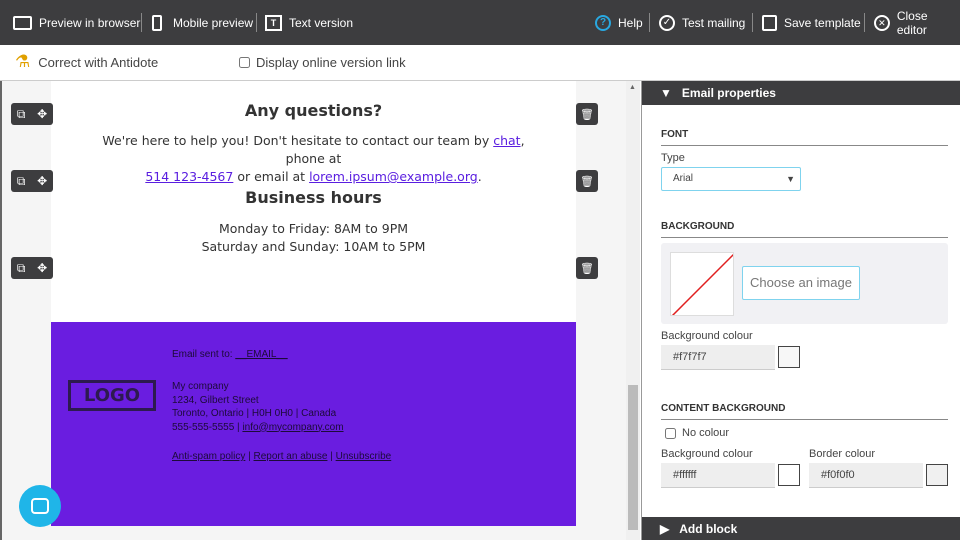  What do you see at coordinates (506, 140) in the screenshot?
I see `chat-link: chat` at bounding box center [506, 140].